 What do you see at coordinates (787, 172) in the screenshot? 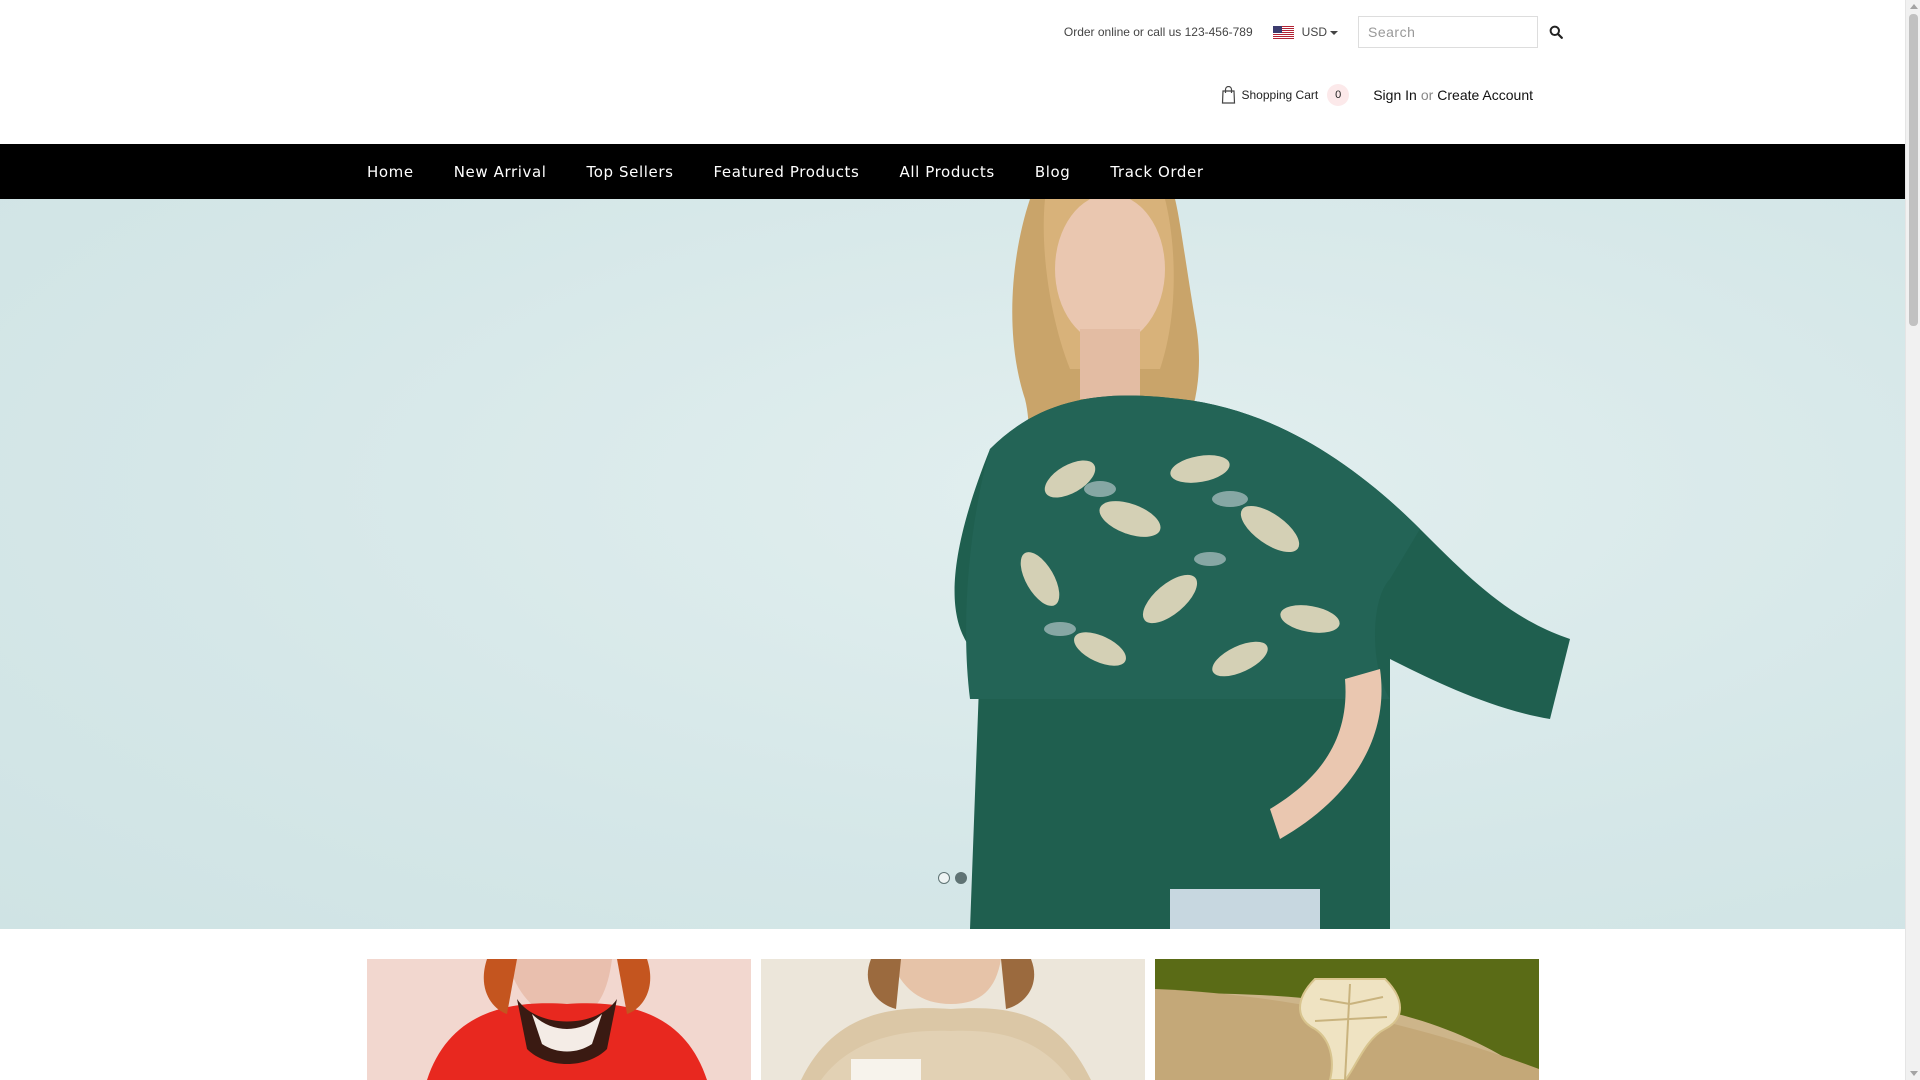
I see `nav-item-featured-products: Featured Products` at bounding box center [787, 172].